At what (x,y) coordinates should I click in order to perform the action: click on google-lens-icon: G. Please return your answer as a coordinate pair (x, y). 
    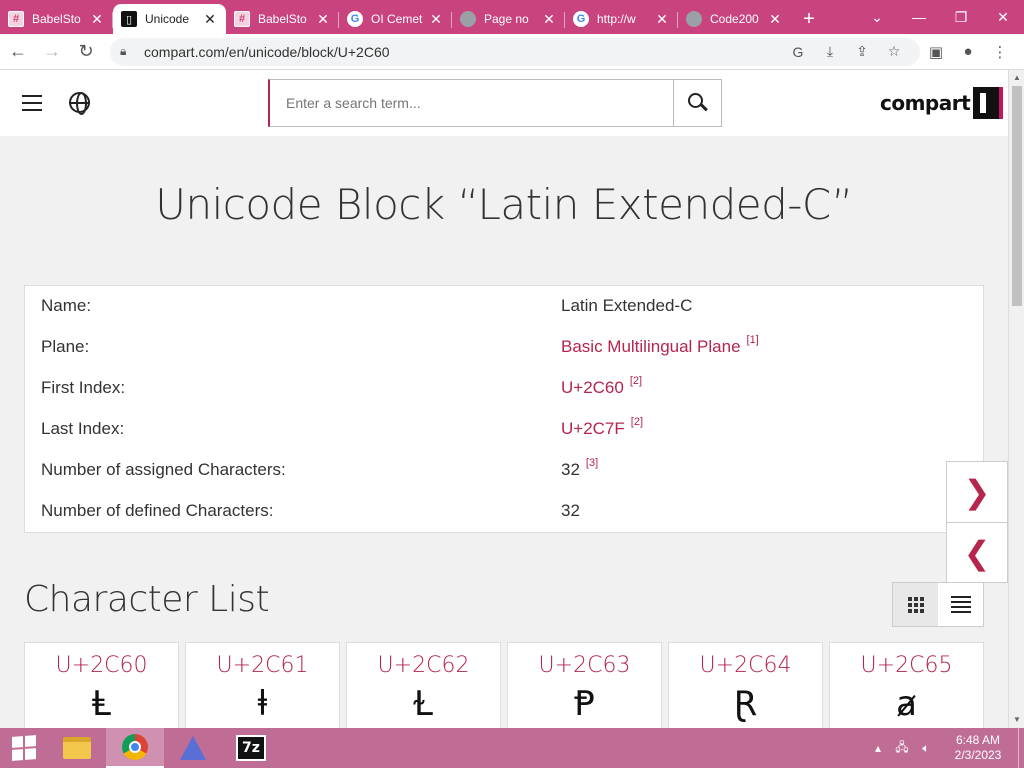
    Looking at the image, I should click on (798, 52).